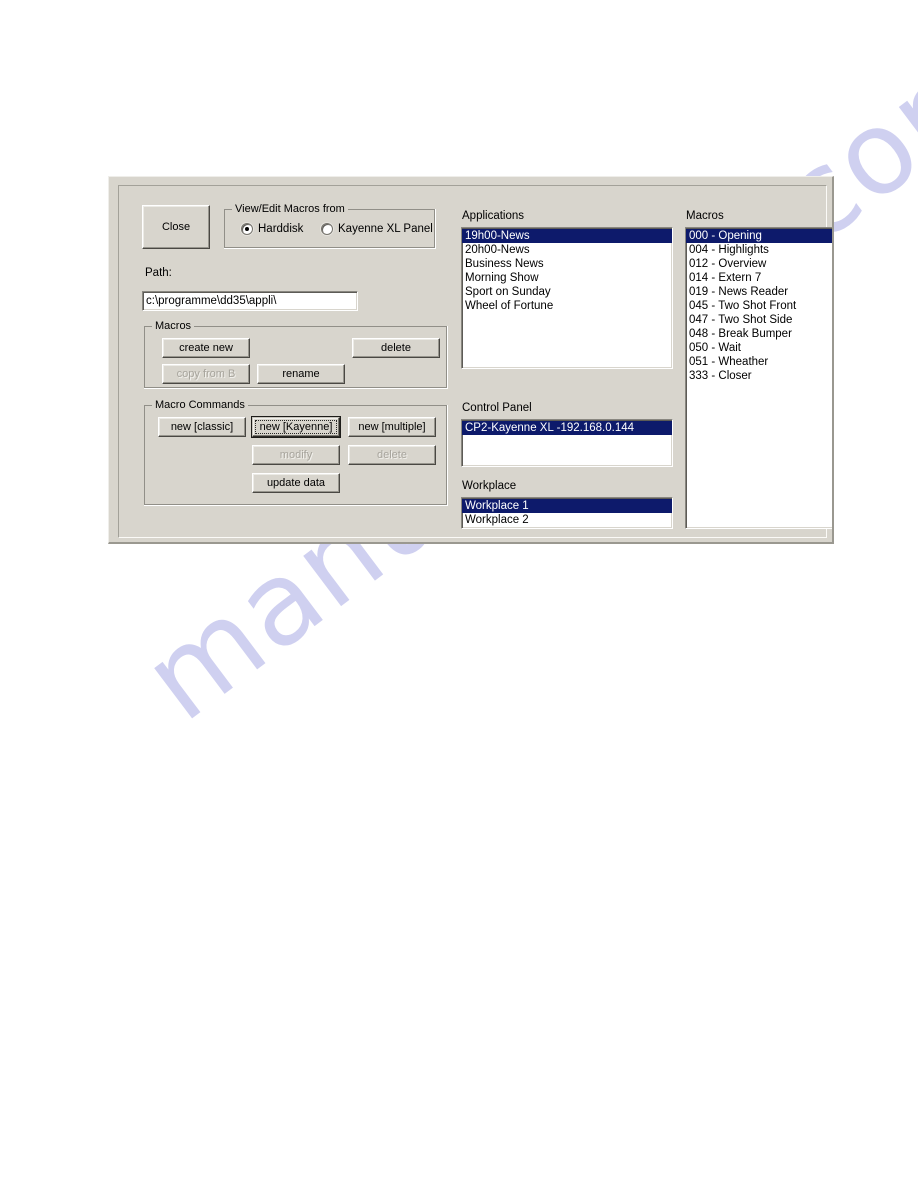 This screenshot has width=918, height=1188. What do you see at coordinates (567, 264) in the screenshot?
I see `list-item: Business News` at bounding box center [567, 264].